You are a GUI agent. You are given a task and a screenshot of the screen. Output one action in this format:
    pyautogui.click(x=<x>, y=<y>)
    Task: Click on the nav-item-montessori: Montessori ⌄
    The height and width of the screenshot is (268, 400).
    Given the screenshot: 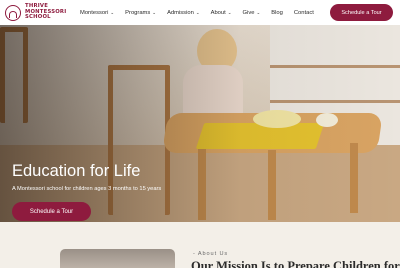 What is the action you would take?
    pyautogui.click(x=97, y=13)
    